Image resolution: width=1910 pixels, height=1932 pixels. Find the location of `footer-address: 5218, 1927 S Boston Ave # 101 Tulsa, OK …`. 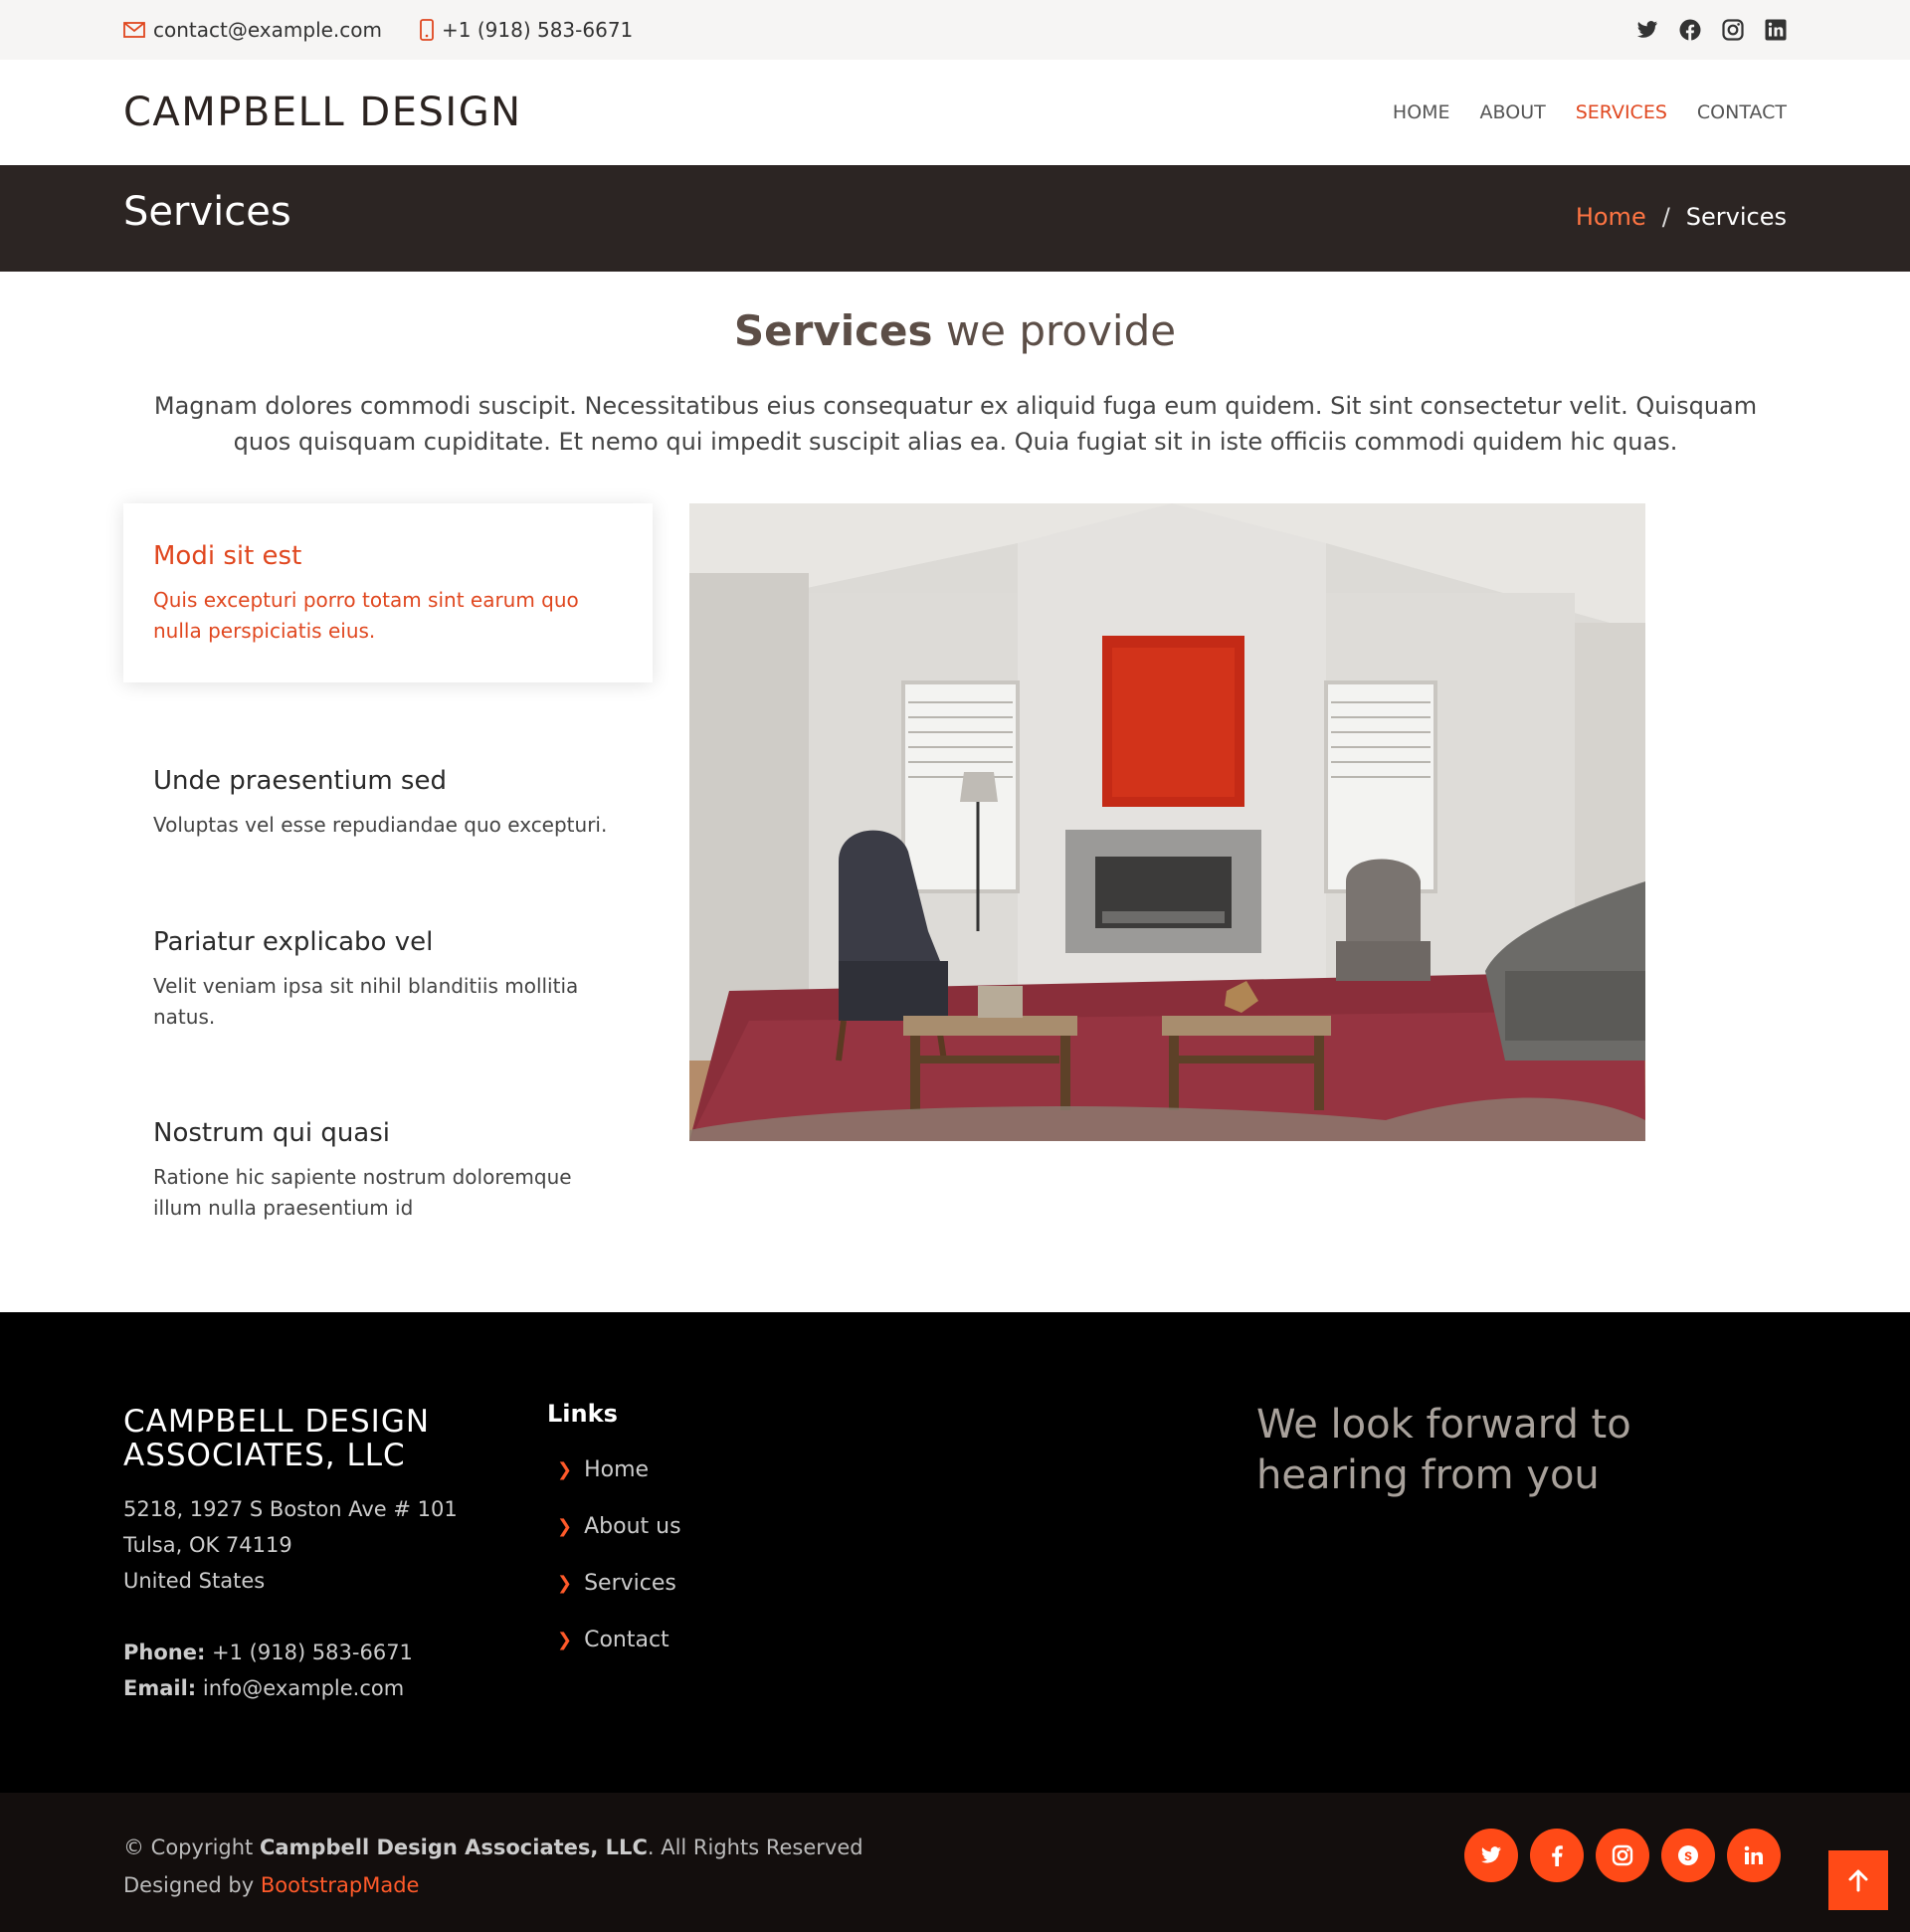

footer-address: 5218, 1927 S Boston Ave # 101 Tulsa, OK … is located at coordinates (290, 1598).